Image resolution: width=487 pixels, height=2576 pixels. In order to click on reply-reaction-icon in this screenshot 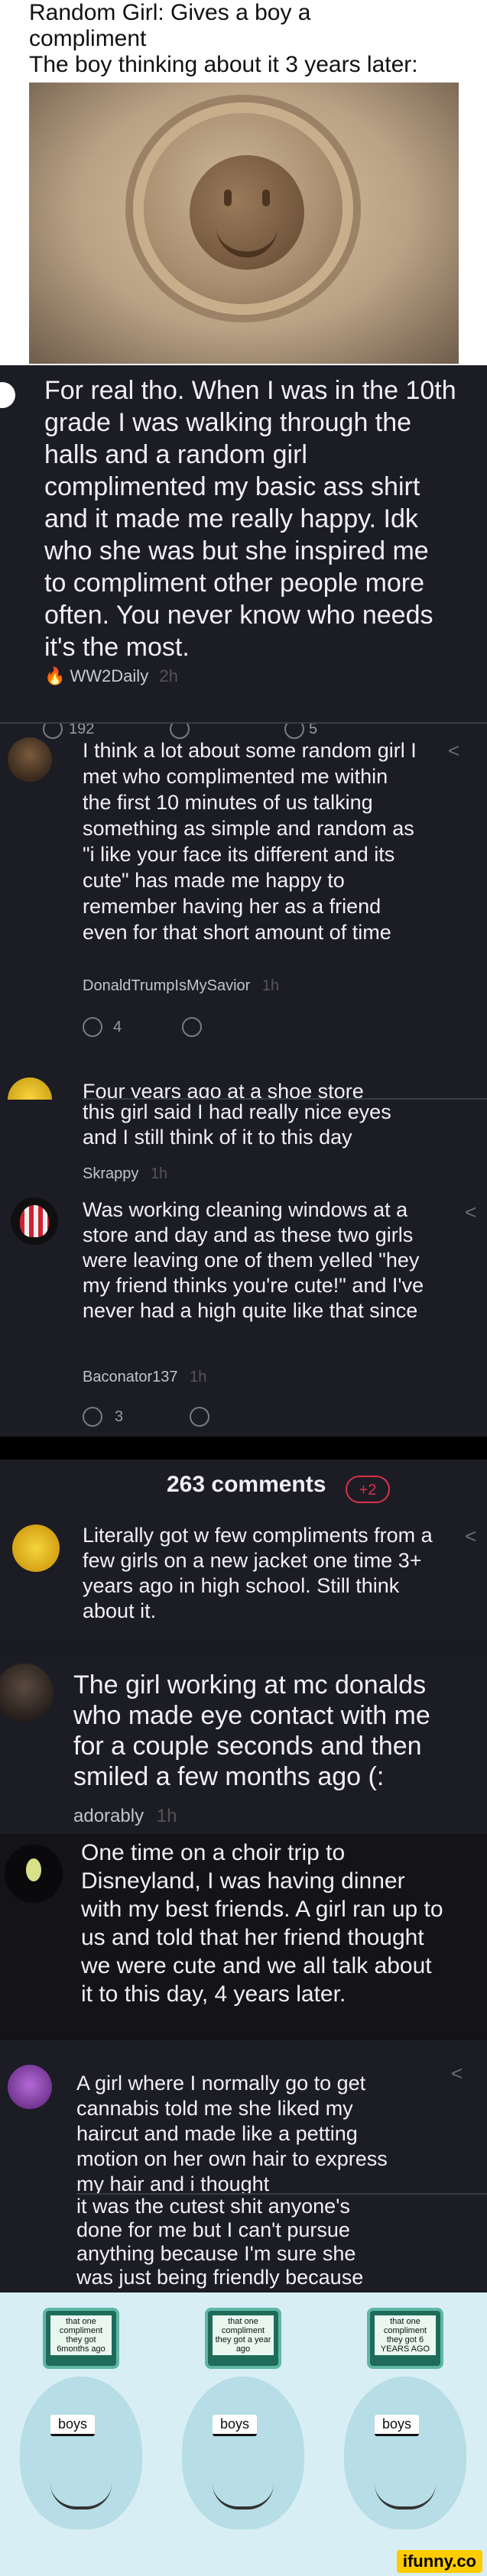, I will do `click(180, 732)`.